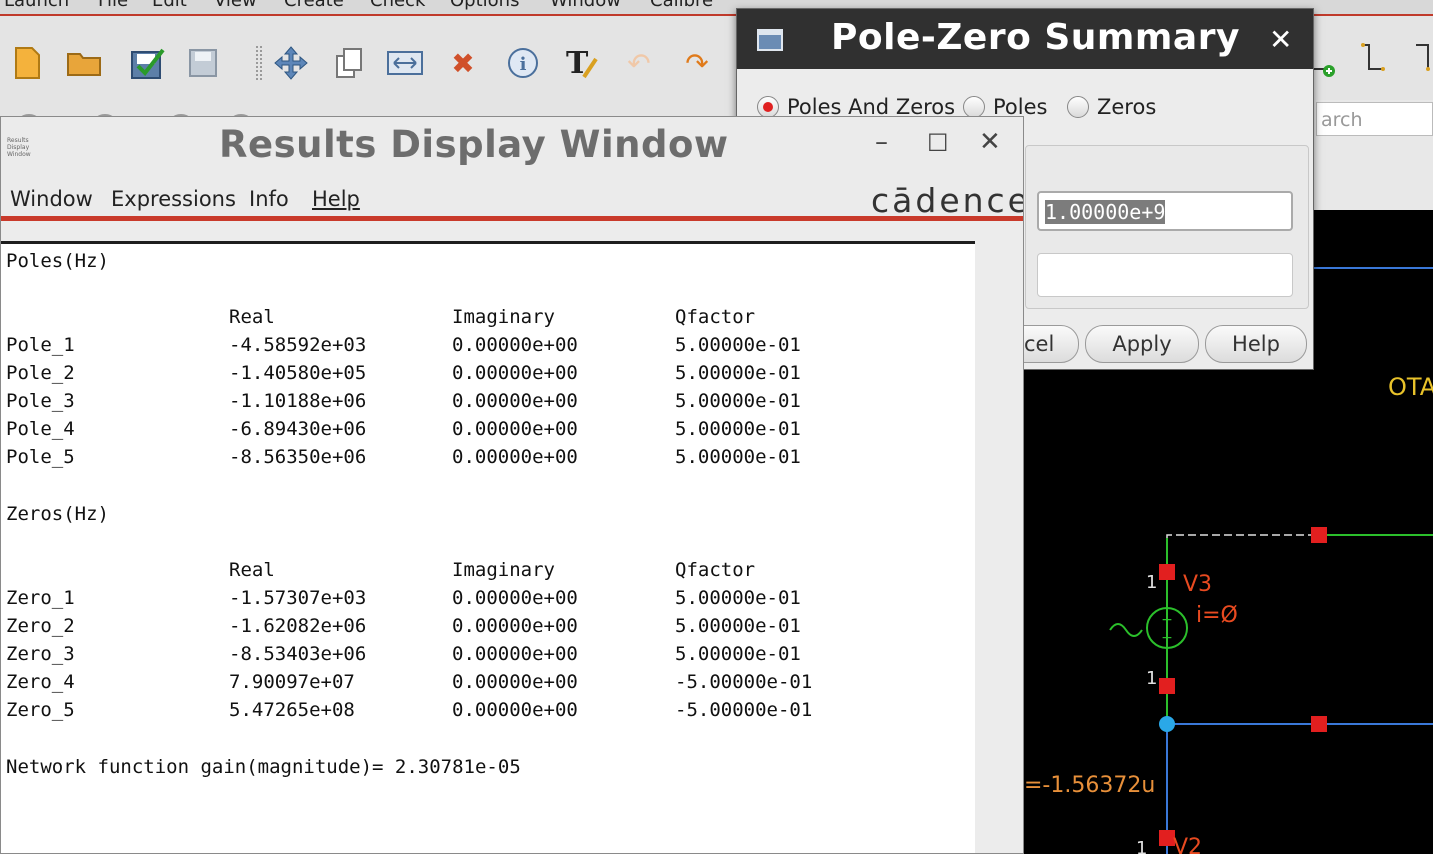 This screenshot has height=854, width=1433. I want to click on results-app-icon: Results Display Window, so click(19, 147).